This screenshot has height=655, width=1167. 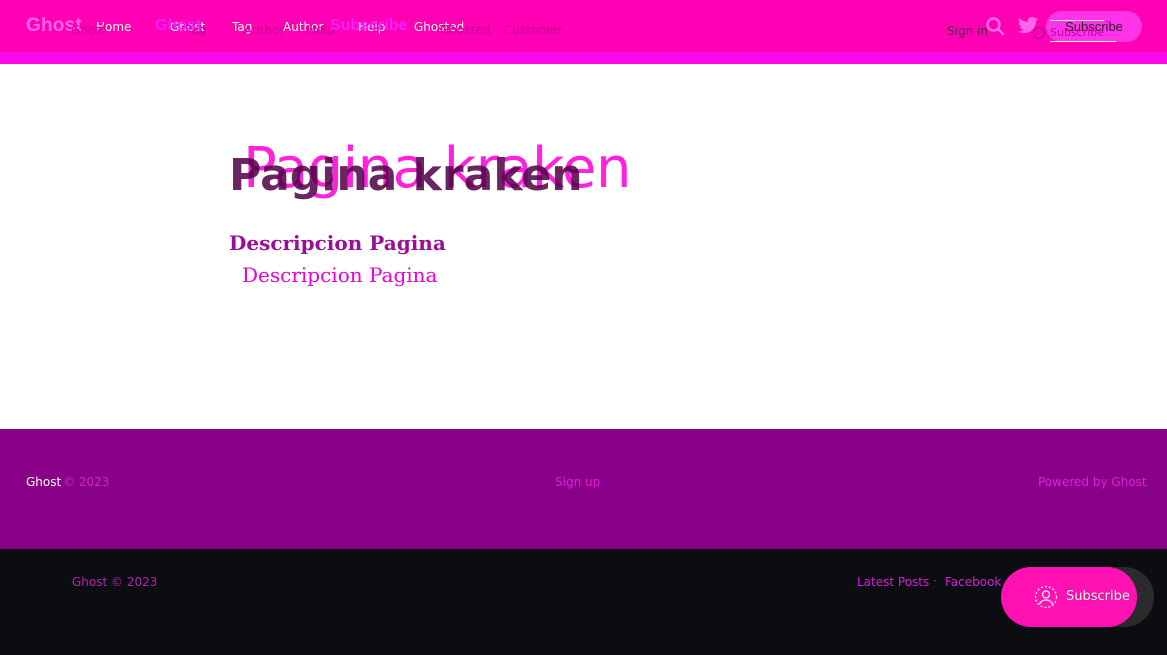 What do you see at coordinates (1077, 32) in the screenshot?
I see `subscribe-ghost-label: Subscribe` at bounding box center [1077, 32].